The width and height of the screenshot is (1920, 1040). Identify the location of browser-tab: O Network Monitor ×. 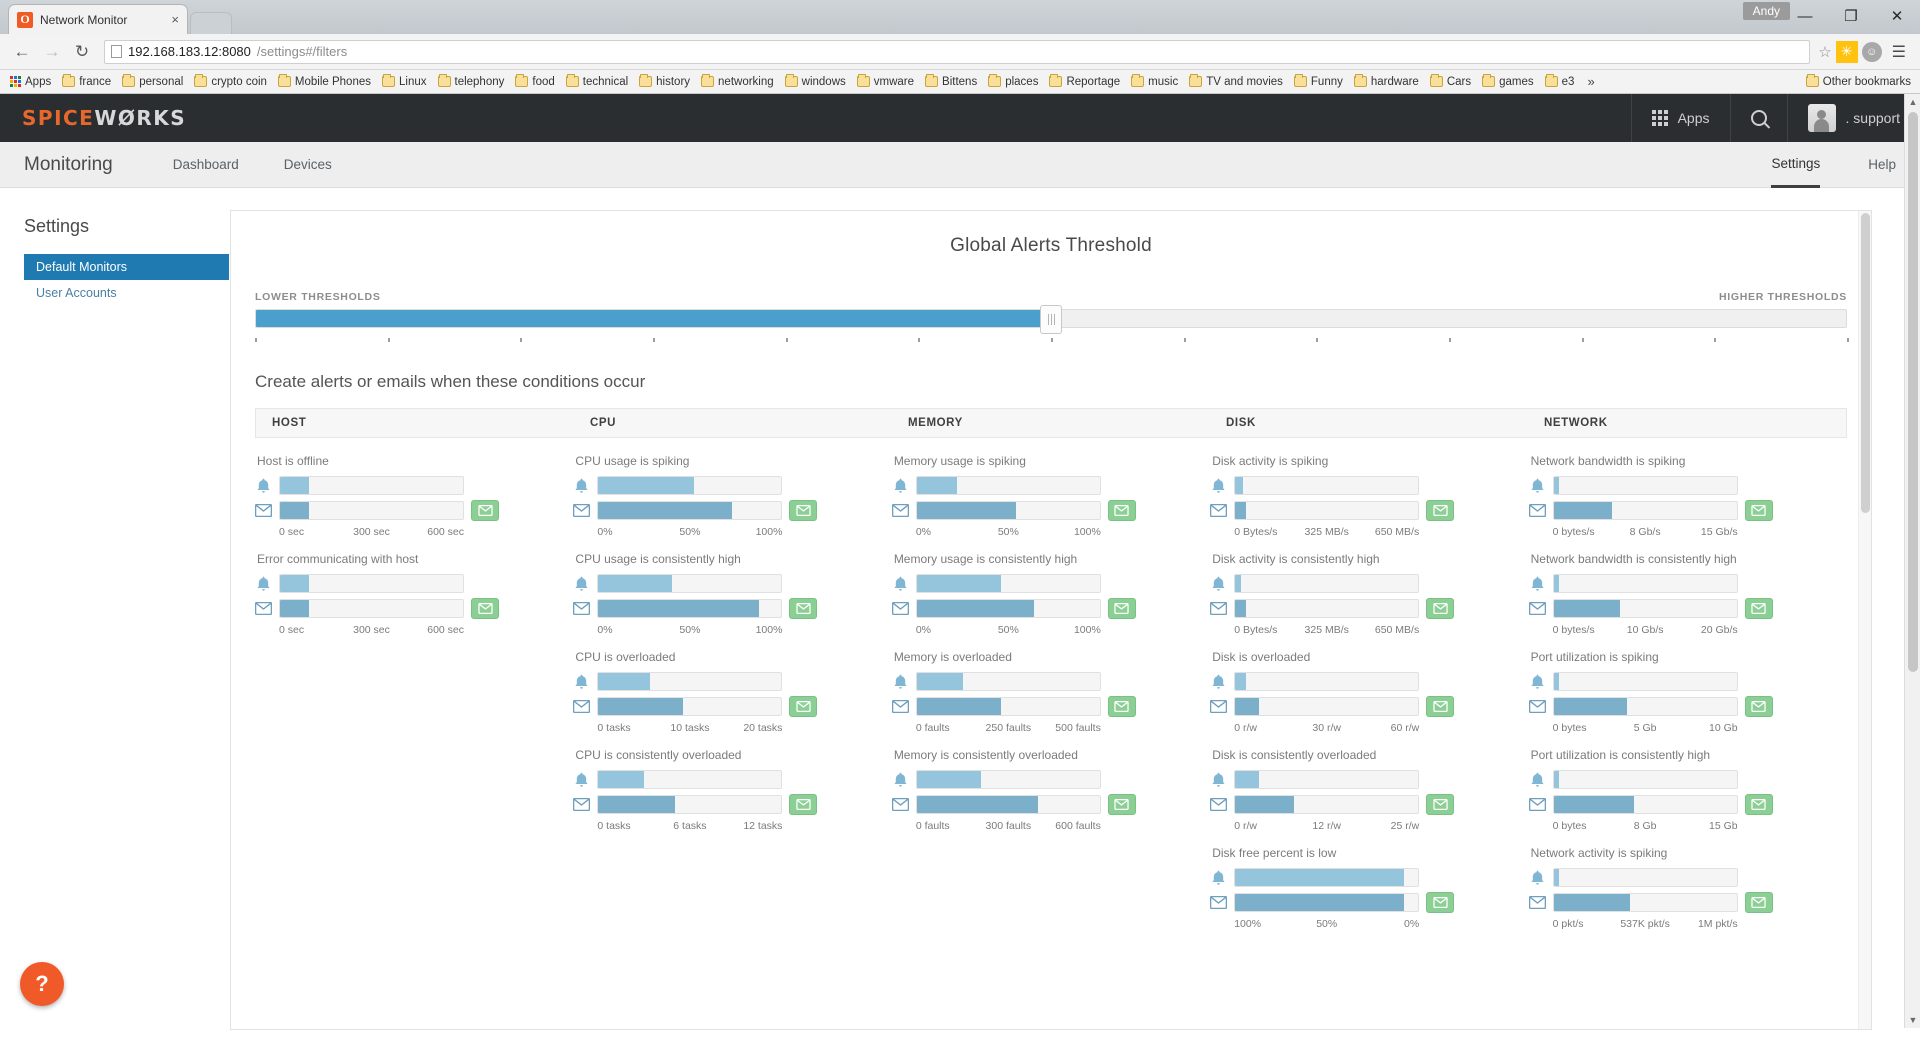
(98, 19).